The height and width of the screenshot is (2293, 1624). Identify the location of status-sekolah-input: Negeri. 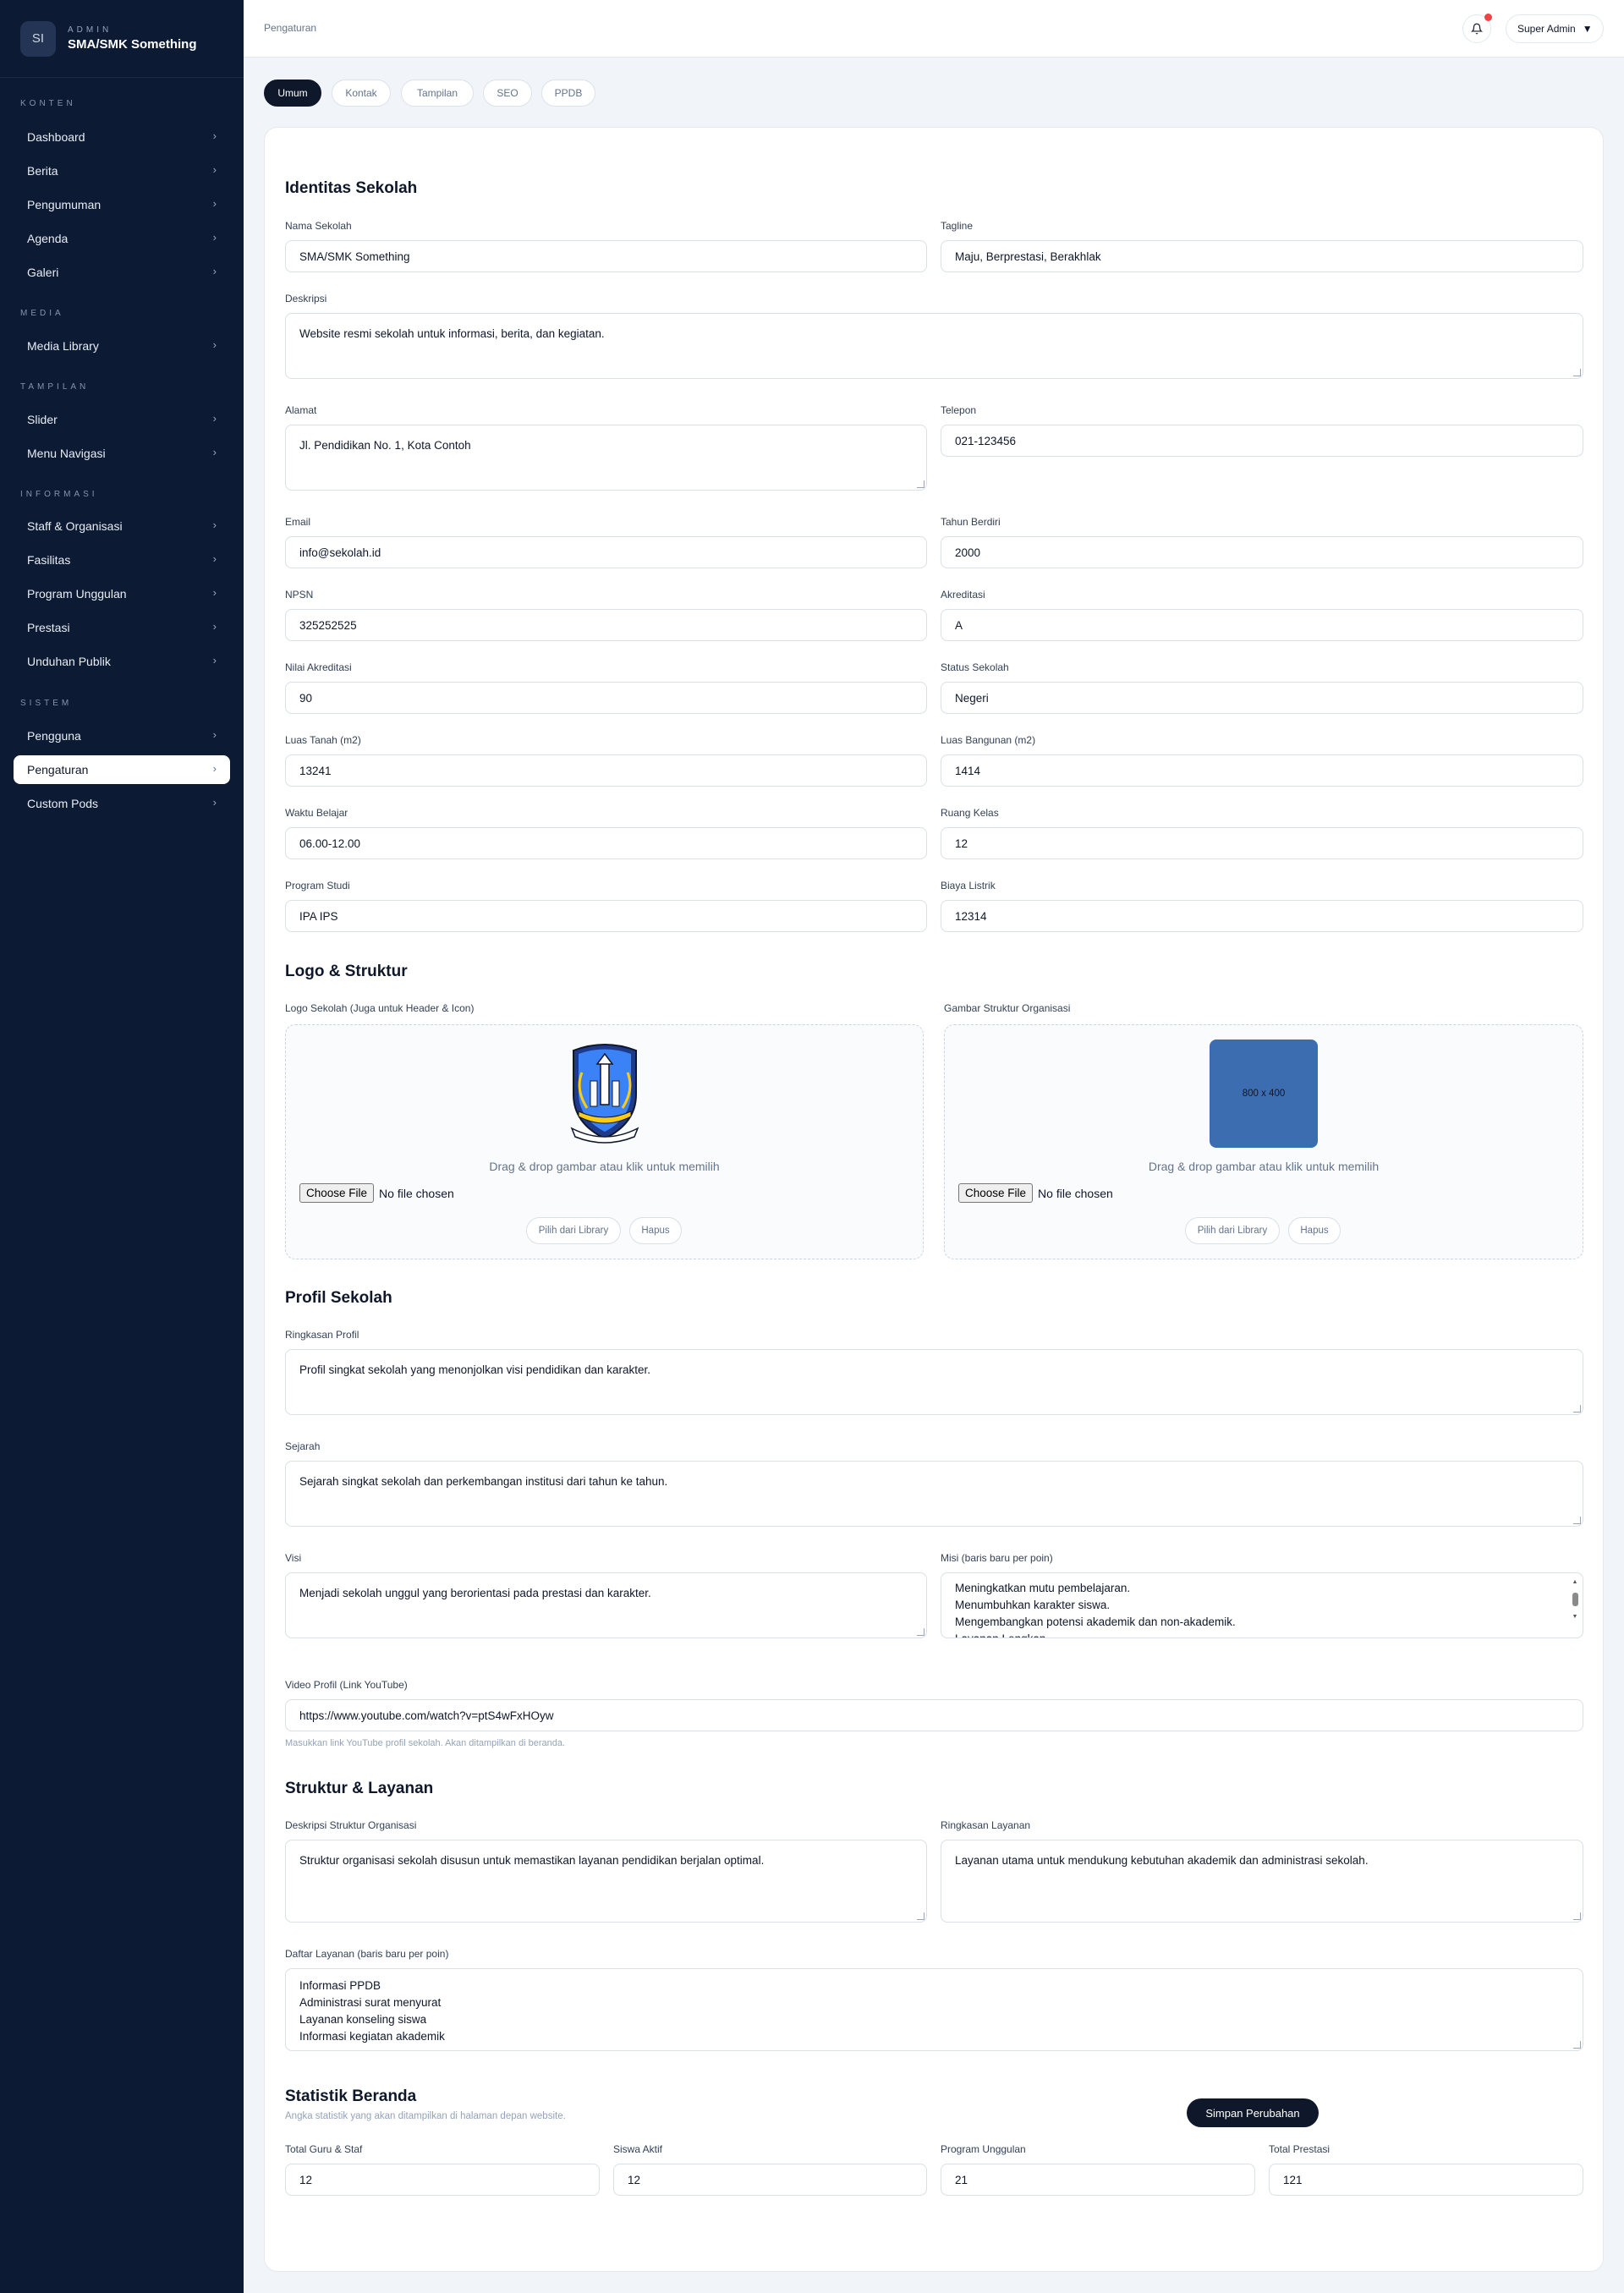
(1262, 698).